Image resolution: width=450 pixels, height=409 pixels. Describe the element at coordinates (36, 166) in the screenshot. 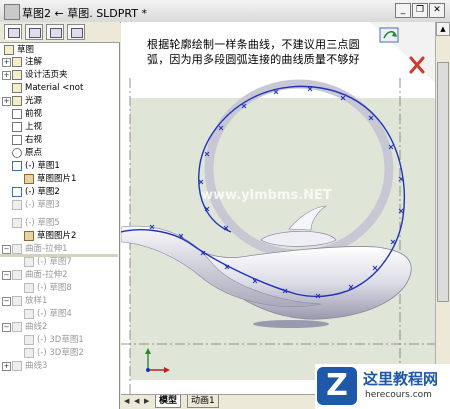

I see `tree-item-sketch1: (-) 草图1` at that location.